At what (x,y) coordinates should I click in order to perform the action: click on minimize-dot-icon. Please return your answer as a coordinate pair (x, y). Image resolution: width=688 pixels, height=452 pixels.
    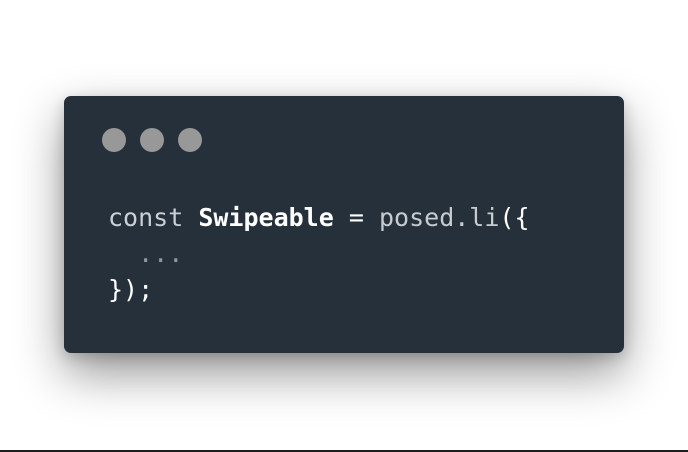
    Looking at the image, I should click on (152, 140).